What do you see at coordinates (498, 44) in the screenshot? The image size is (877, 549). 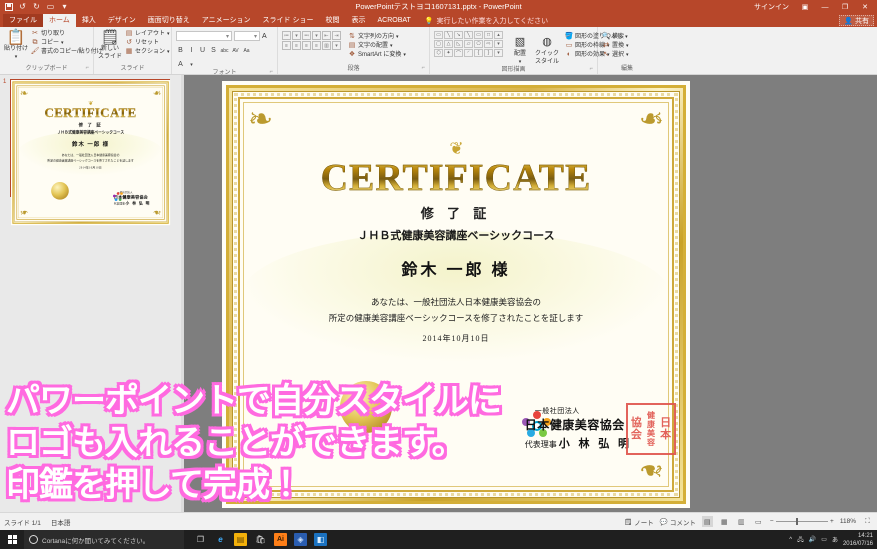 I see `shapes-scroll-down-icon: ▾` at bounding box center [498, 44].